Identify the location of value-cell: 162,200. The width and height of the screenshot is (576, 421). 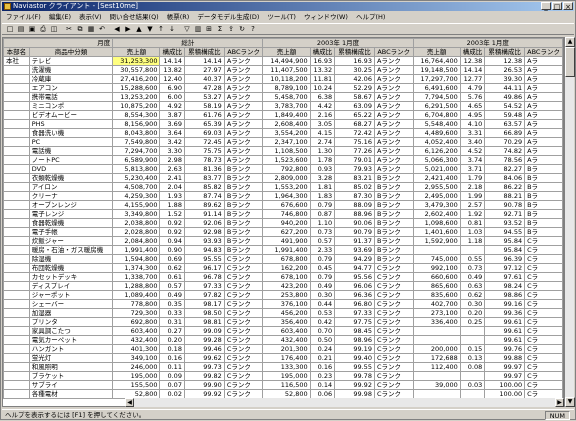
(286, 268).